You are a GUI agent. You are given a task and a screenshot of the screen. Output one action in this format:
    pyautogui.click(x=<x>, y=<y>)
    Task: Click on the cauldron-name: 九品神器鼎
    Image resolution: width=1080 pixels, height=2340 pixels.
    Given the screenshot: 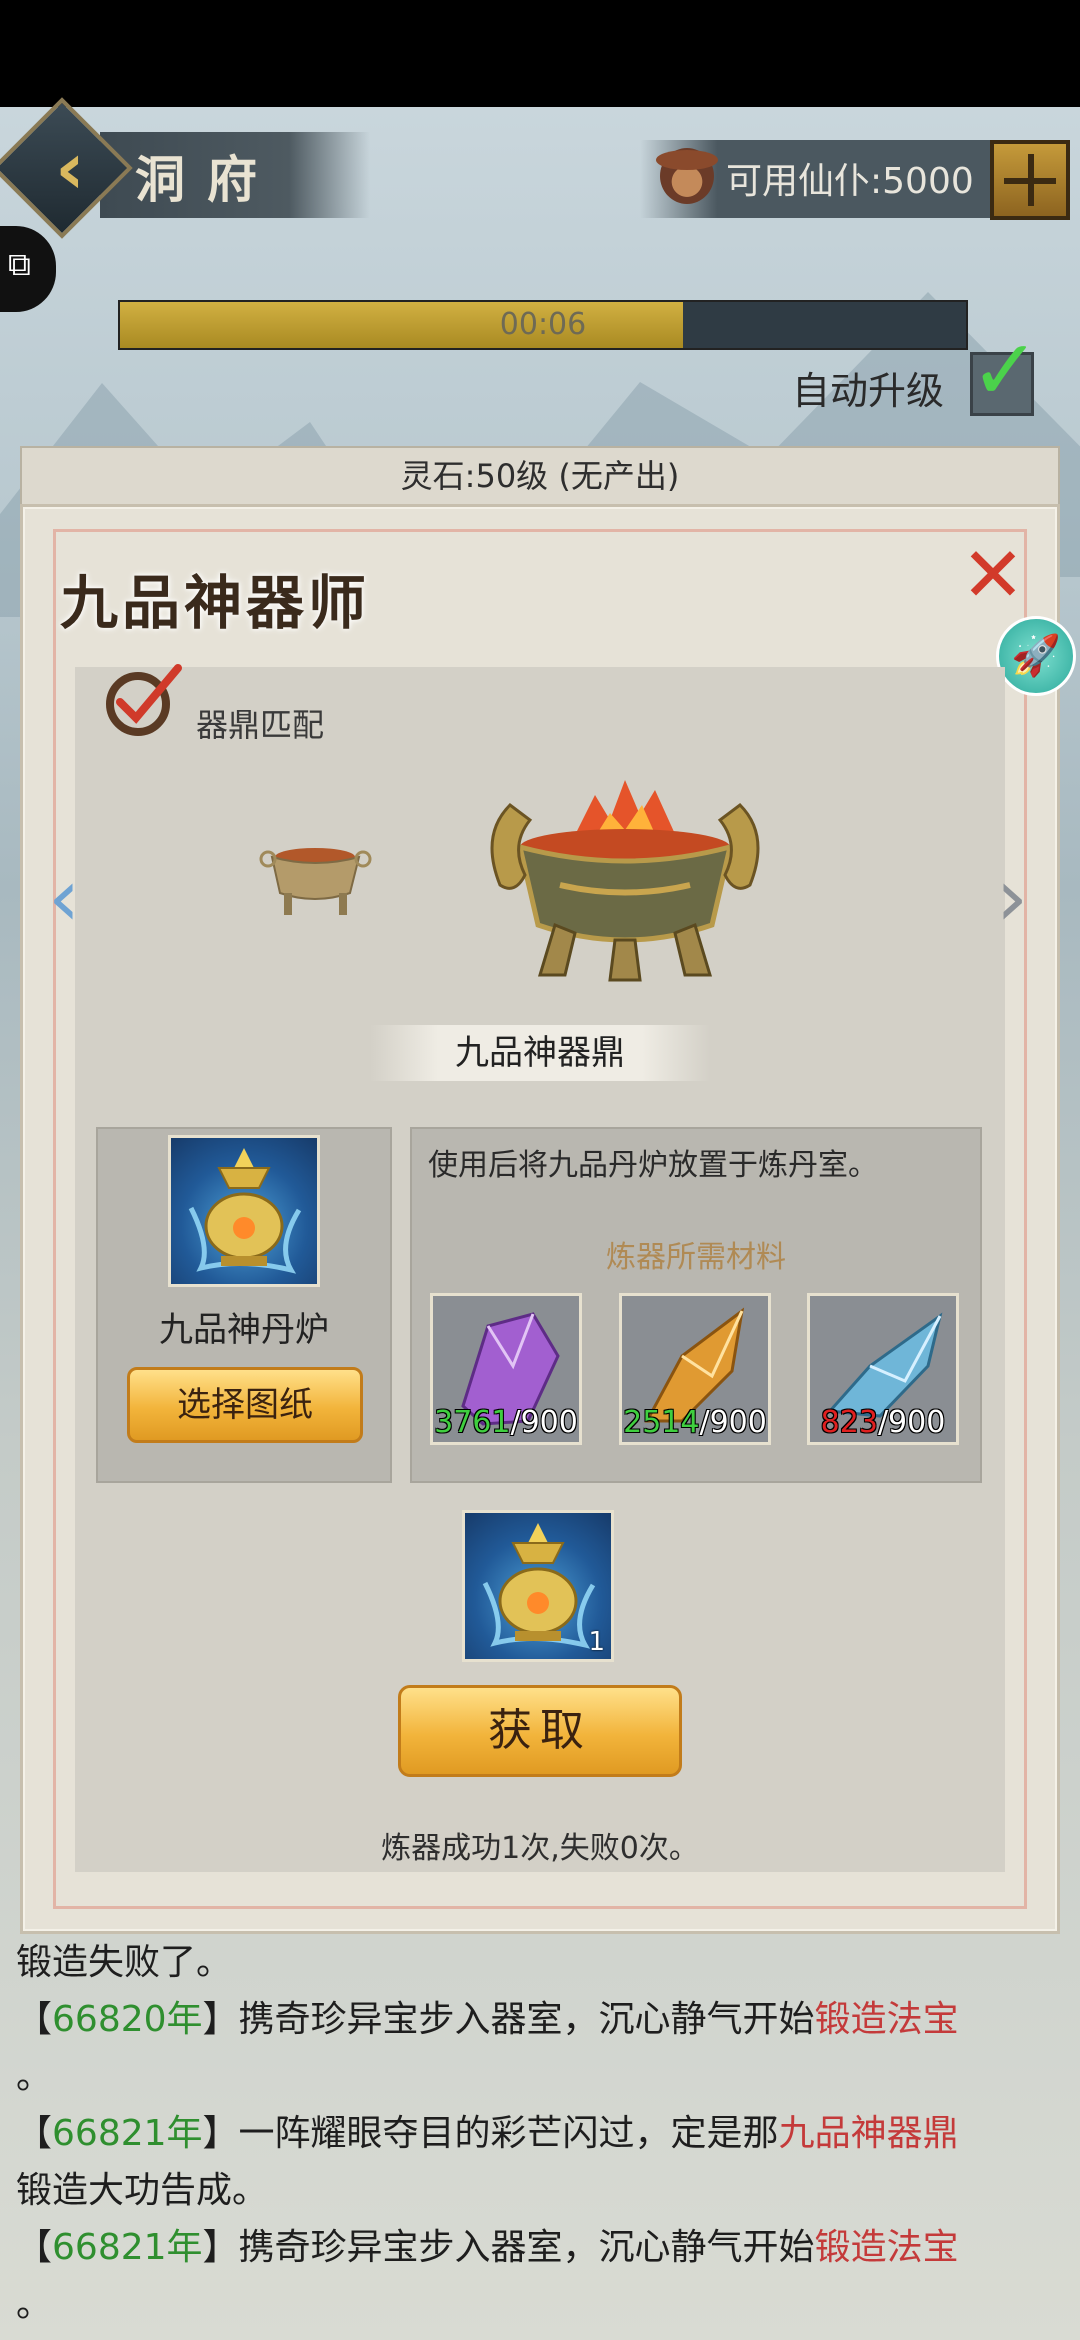 What is the action you would take?
    pyautogui.click(x=540, y=1053)
    